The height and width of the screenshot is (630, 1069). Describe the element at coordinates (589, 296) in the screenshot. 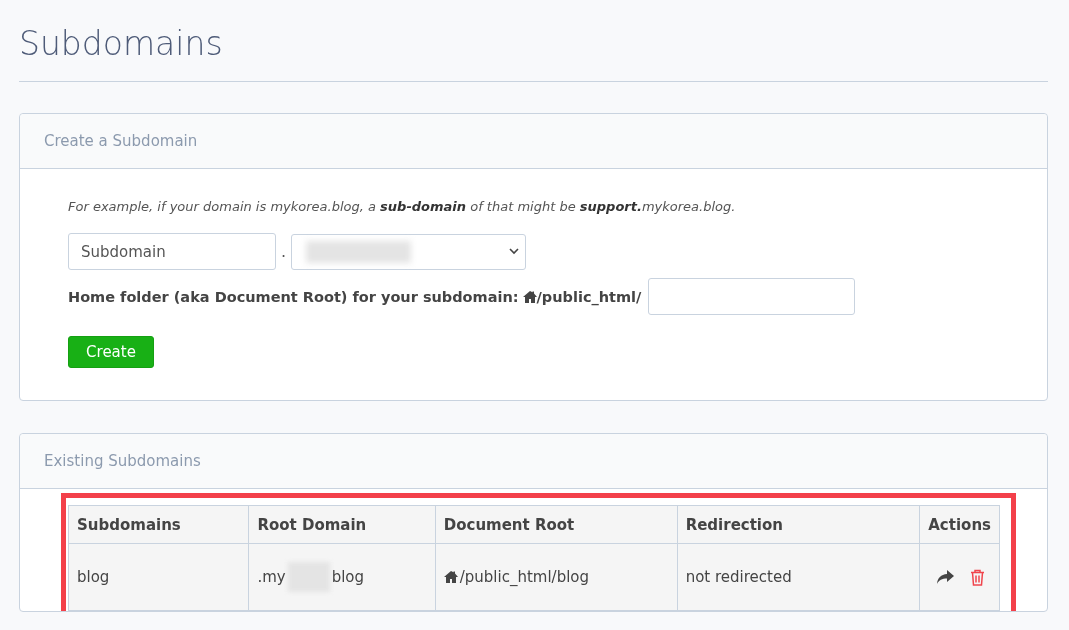

I see `folder-prefix: /public_html/` at that location.